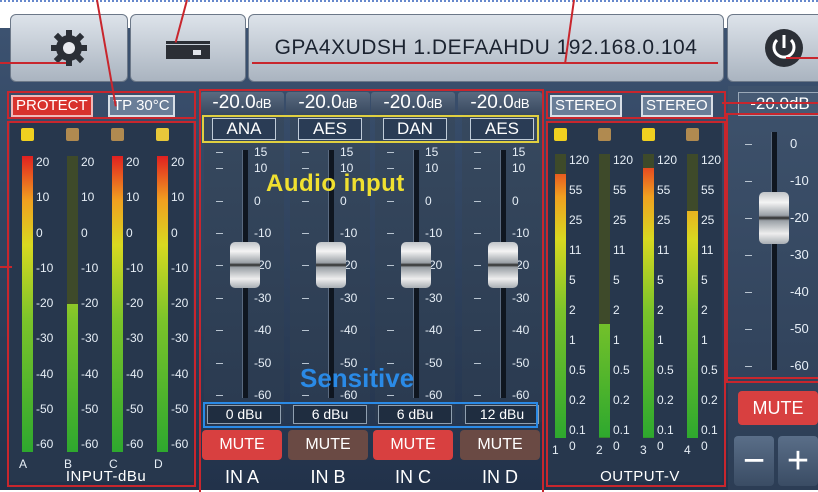 The height and width of the screenshot is (492, 818). What do you see at coordinates (370, 415) in the screenshot?
I see `sensitive-annotation-frame` at bounding box center [370, 415].